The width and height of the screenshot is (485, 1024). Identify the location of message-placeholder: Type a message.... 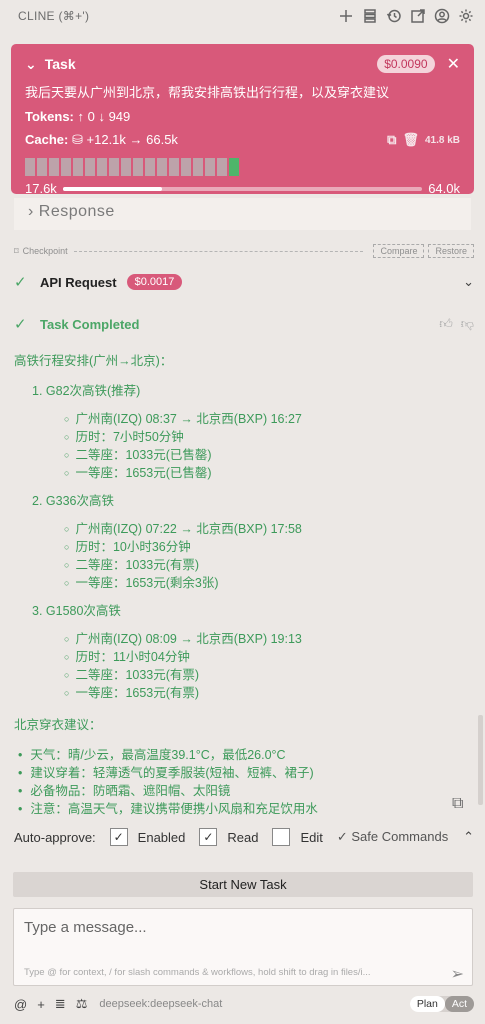
(85, 927).